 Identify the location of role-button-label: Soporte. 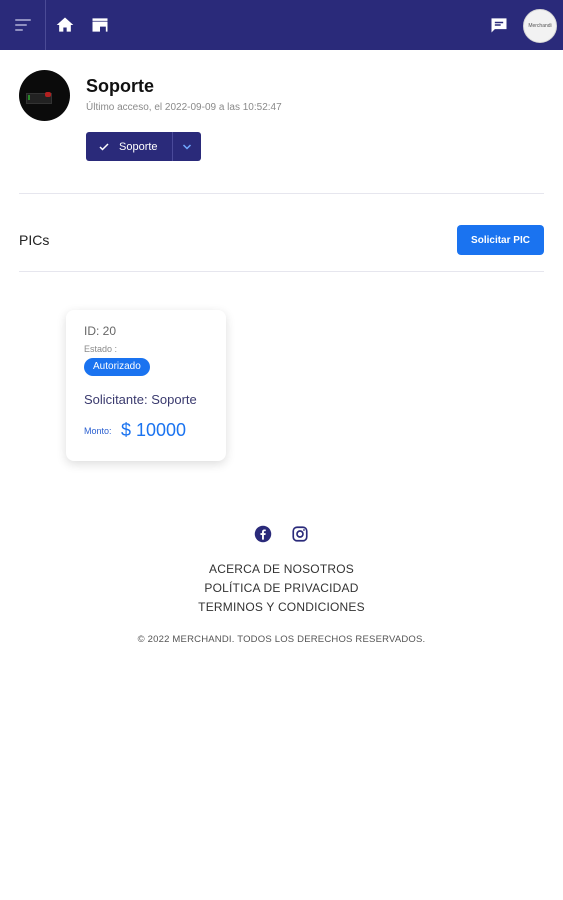
(138, 146).